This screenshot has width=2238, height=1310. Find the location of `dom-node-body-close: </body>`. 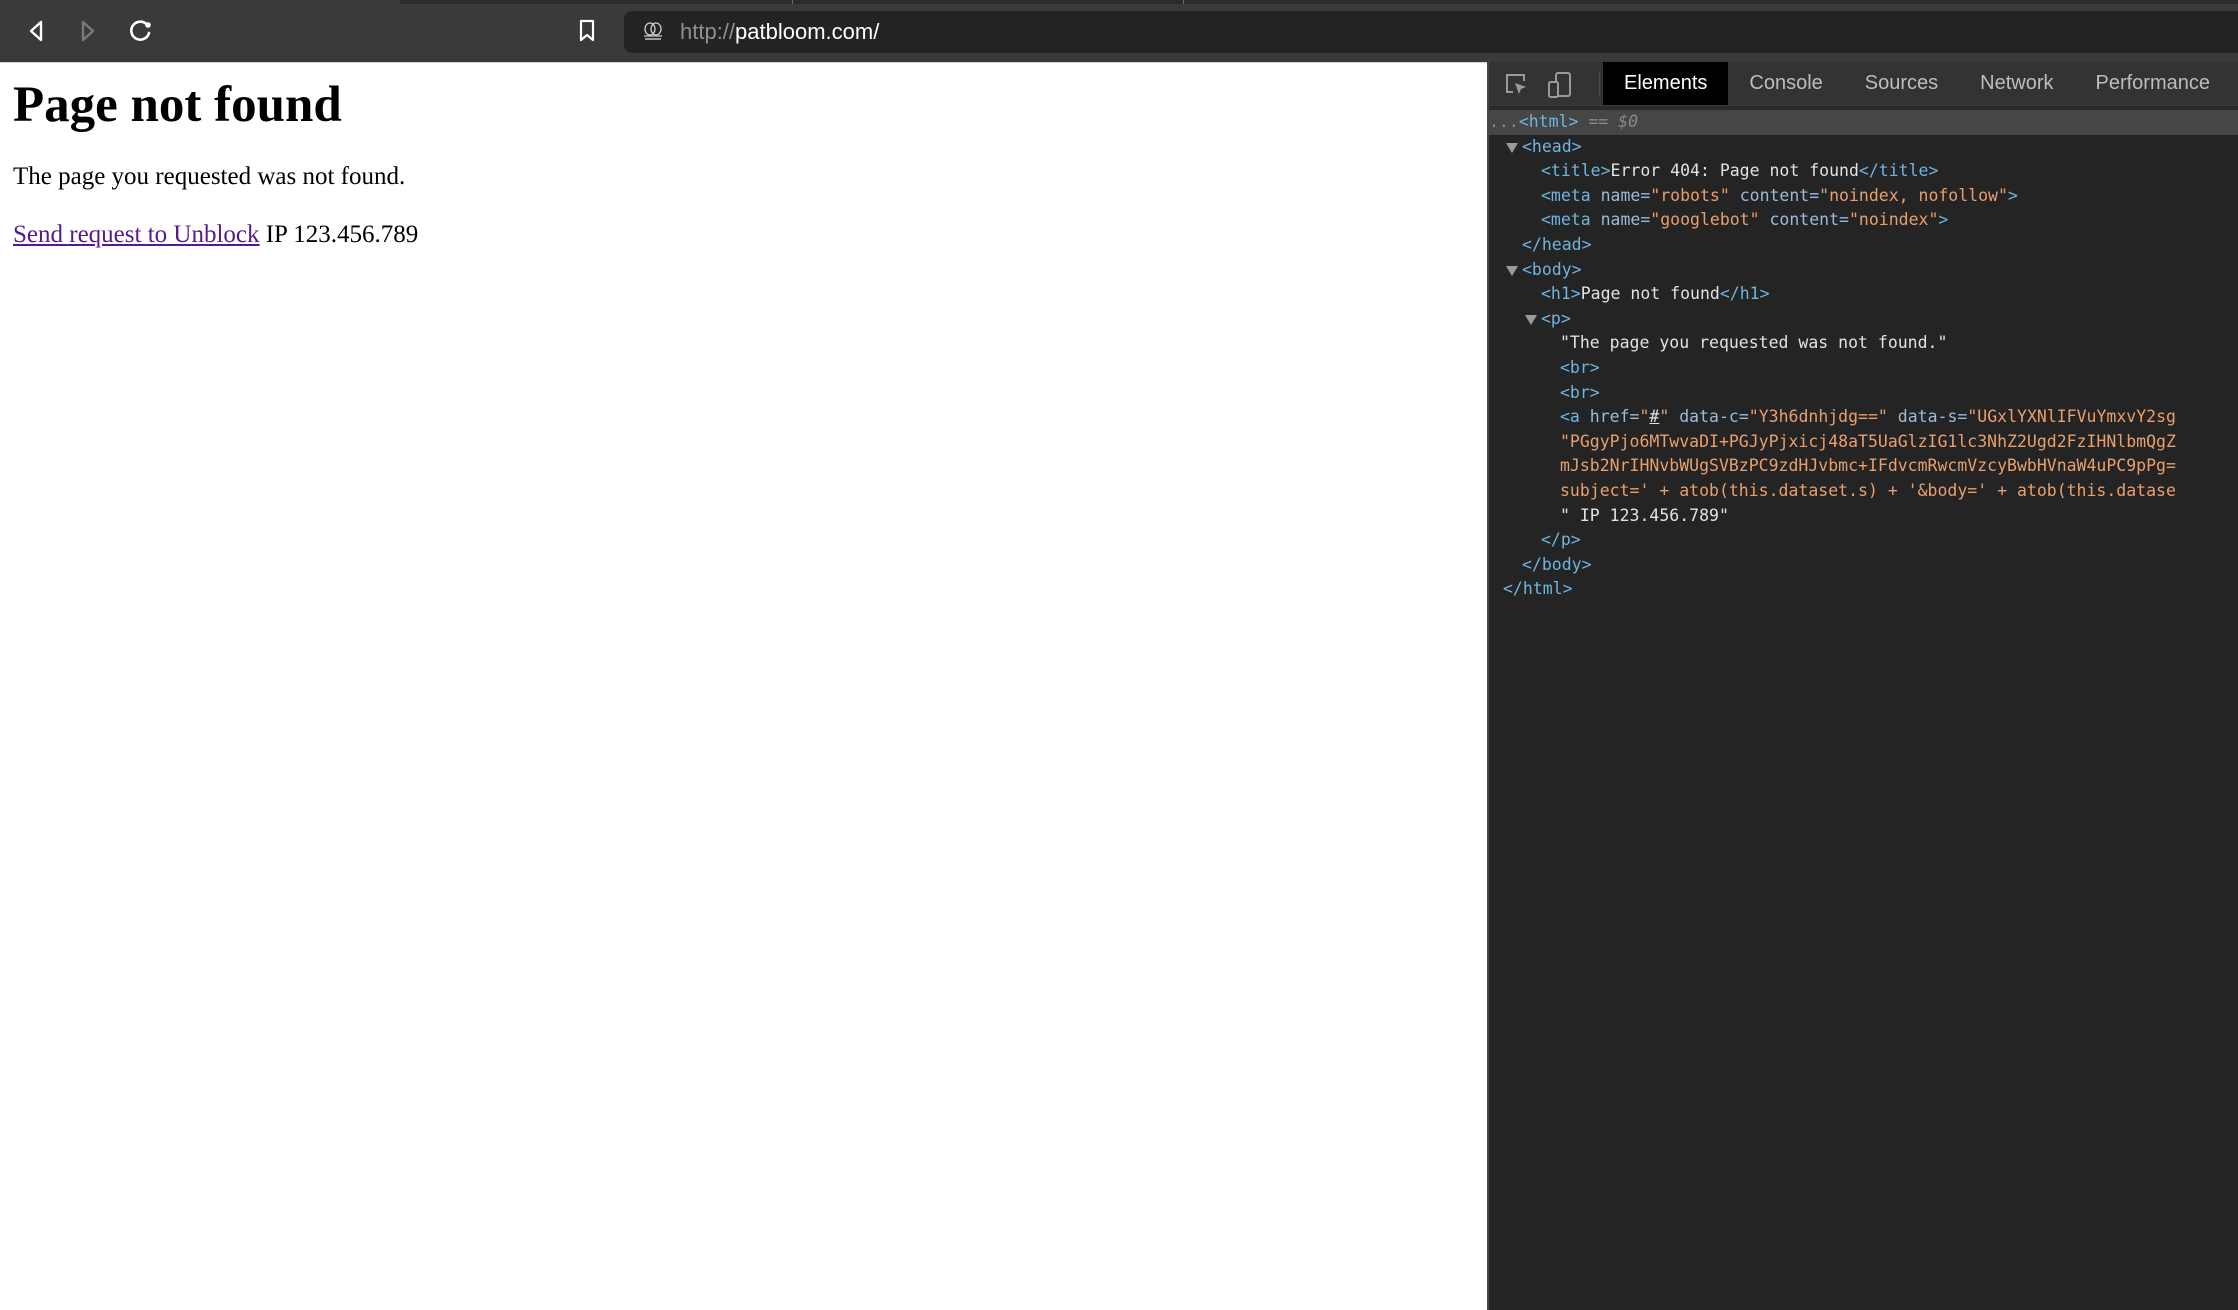

dom-node-body-close: </body> is located at coordinates (1863, 565).